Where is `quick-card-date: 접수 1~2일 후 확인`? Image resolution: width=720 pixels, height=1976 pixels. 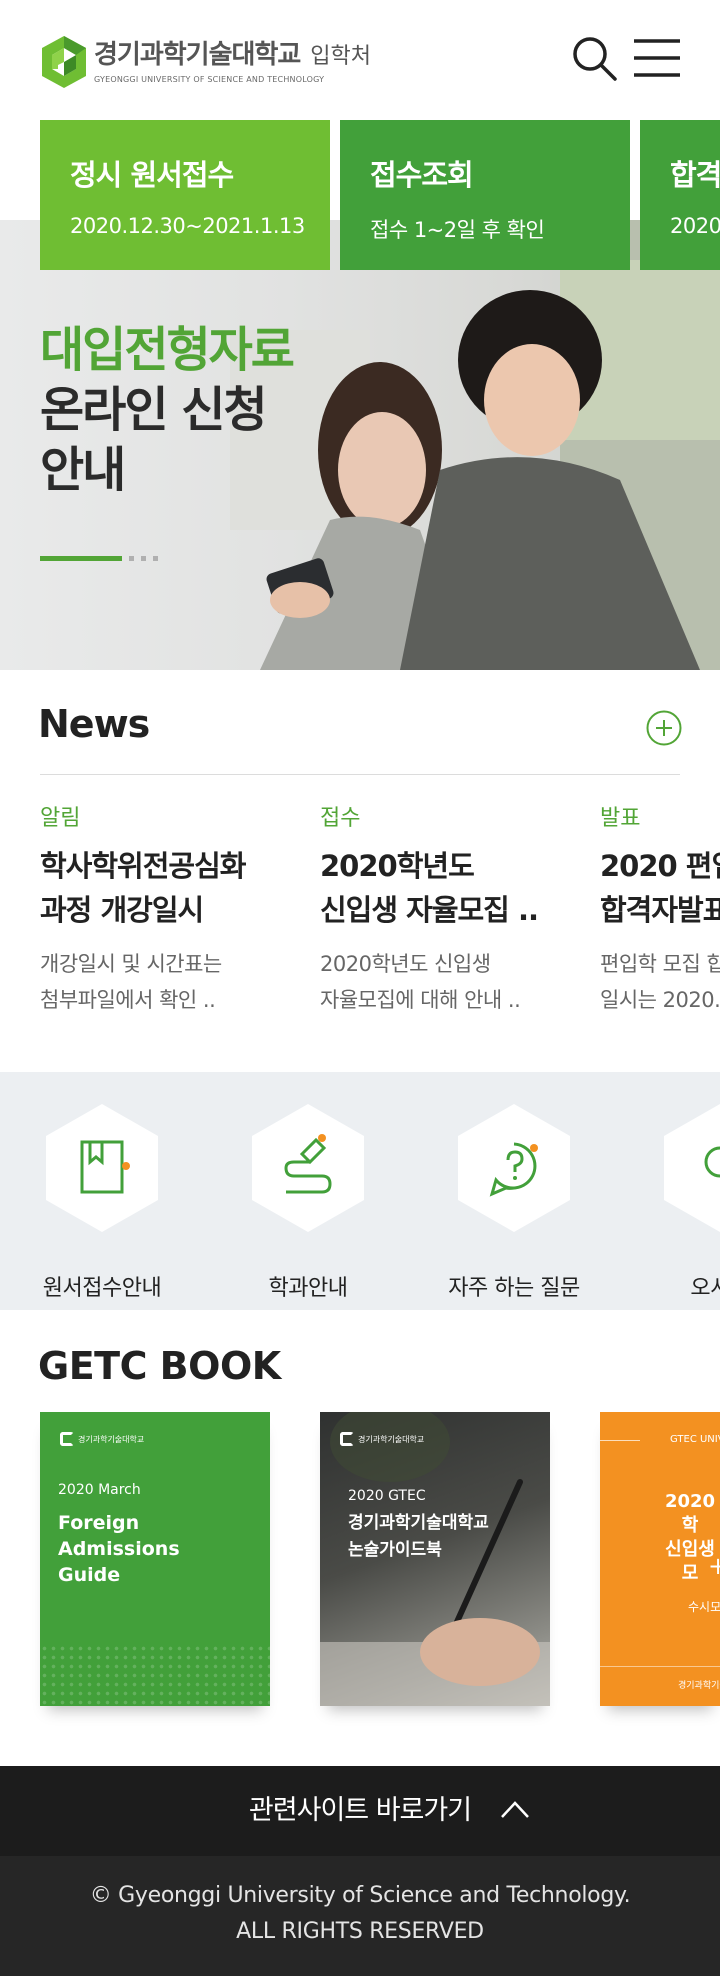
quick-card-date: 접수 1~2일 후 확인 is located at coordinates (457, 230).